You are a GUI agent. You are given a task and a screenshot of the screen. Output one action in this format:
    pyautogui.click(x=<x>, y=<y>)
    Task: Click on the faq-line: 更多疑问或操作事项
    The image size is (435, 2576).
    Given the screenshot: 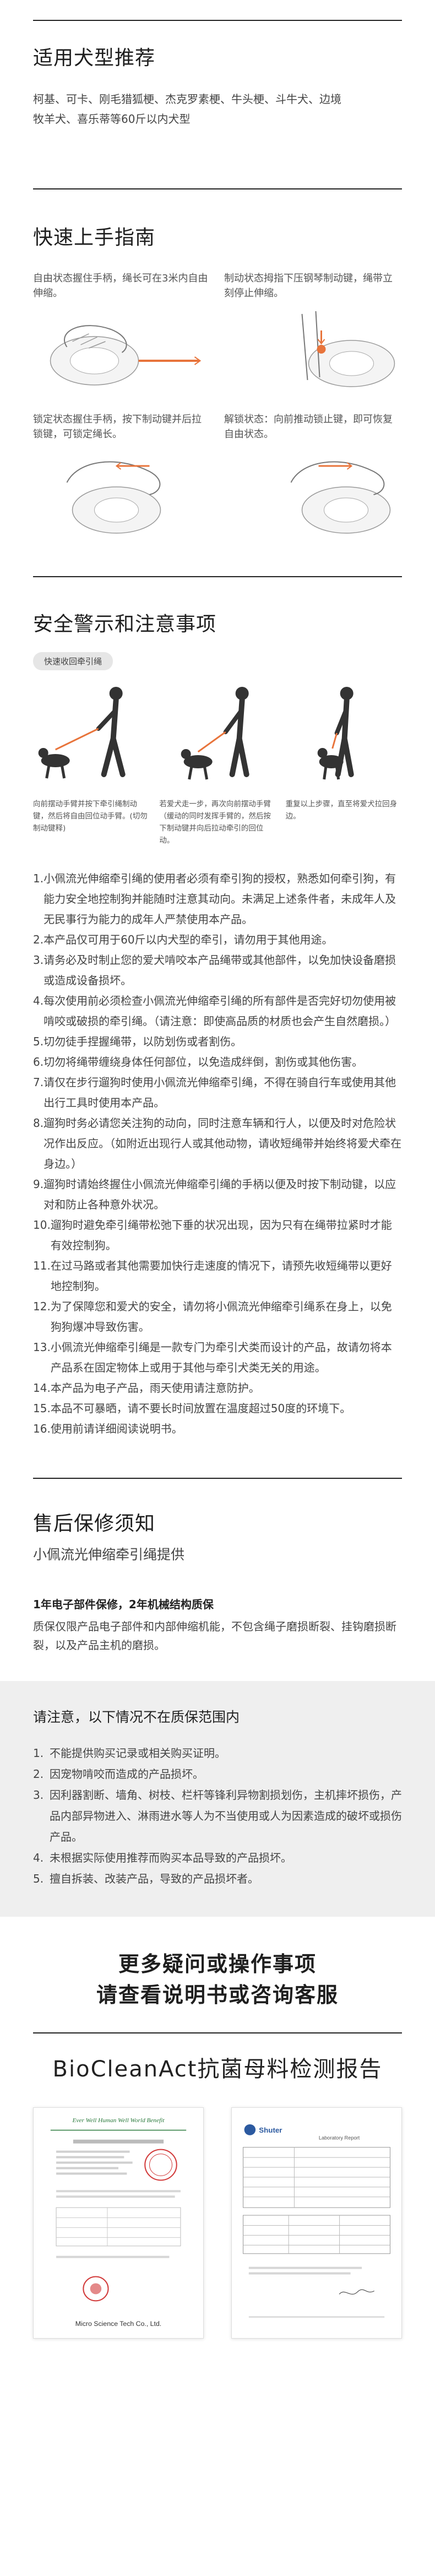 What is the action you would take?
    pyautogui.click(x=218, y=1964)
    